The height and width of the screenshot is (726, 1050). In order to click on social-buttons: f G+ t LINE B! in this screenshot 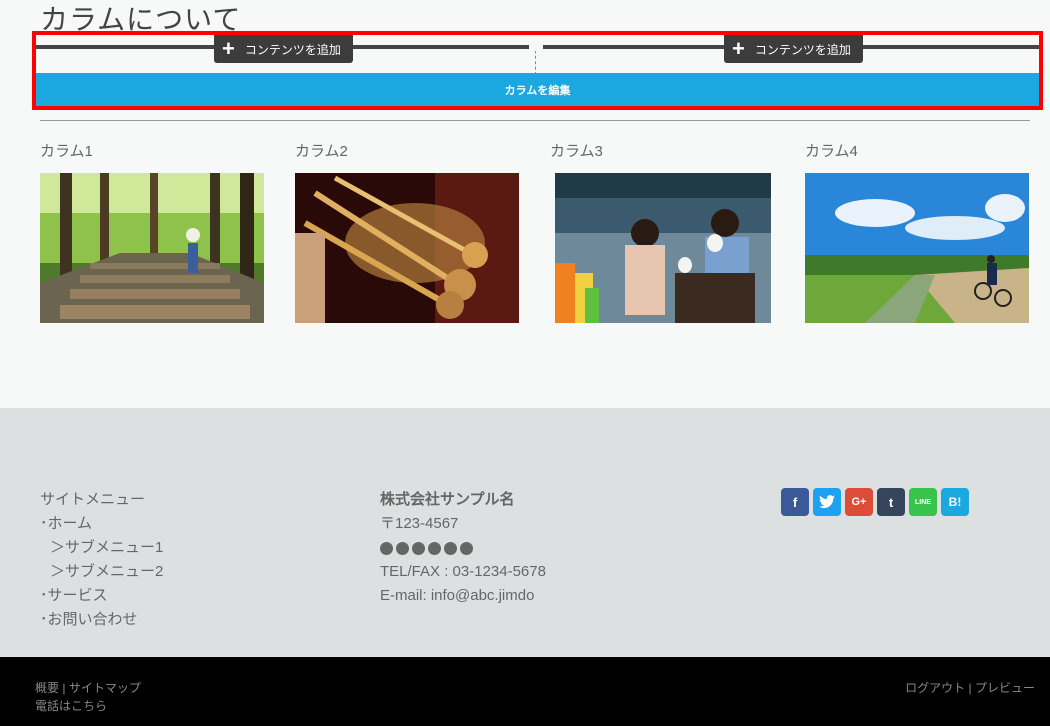, I will do `click(875, 502)`.